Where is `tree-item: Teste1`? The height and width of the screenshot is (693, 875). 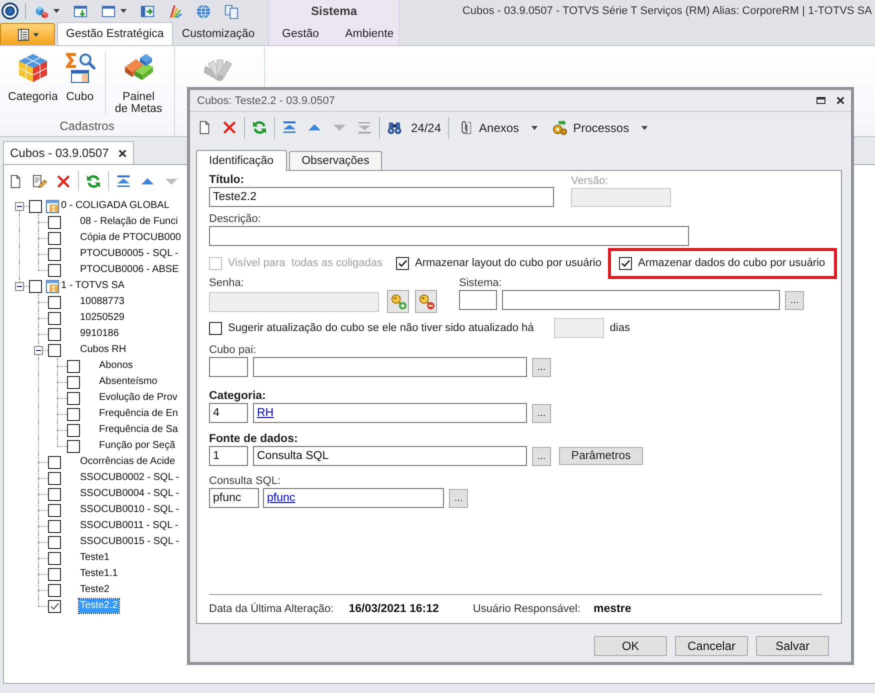 tree-item: Teste1 is located at coordinates (94, 558).